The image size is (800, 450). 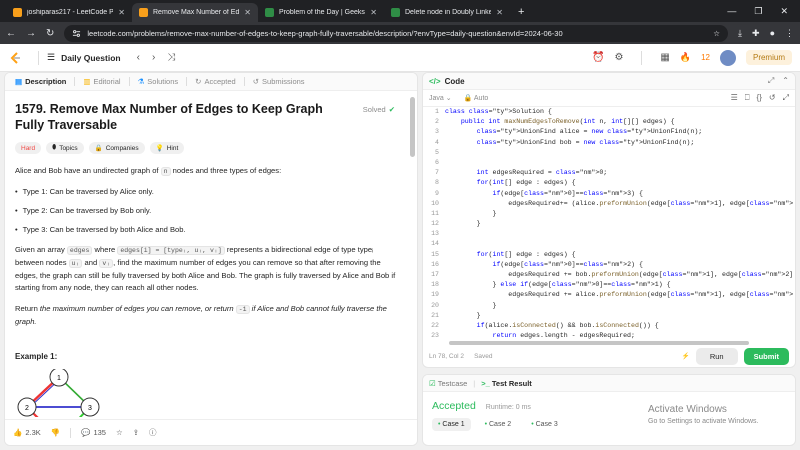 What do you see at coordinates (747, 98) in the screenshot?
I see `bookmark-icon: ⎕` at bounding box center [747, 98].